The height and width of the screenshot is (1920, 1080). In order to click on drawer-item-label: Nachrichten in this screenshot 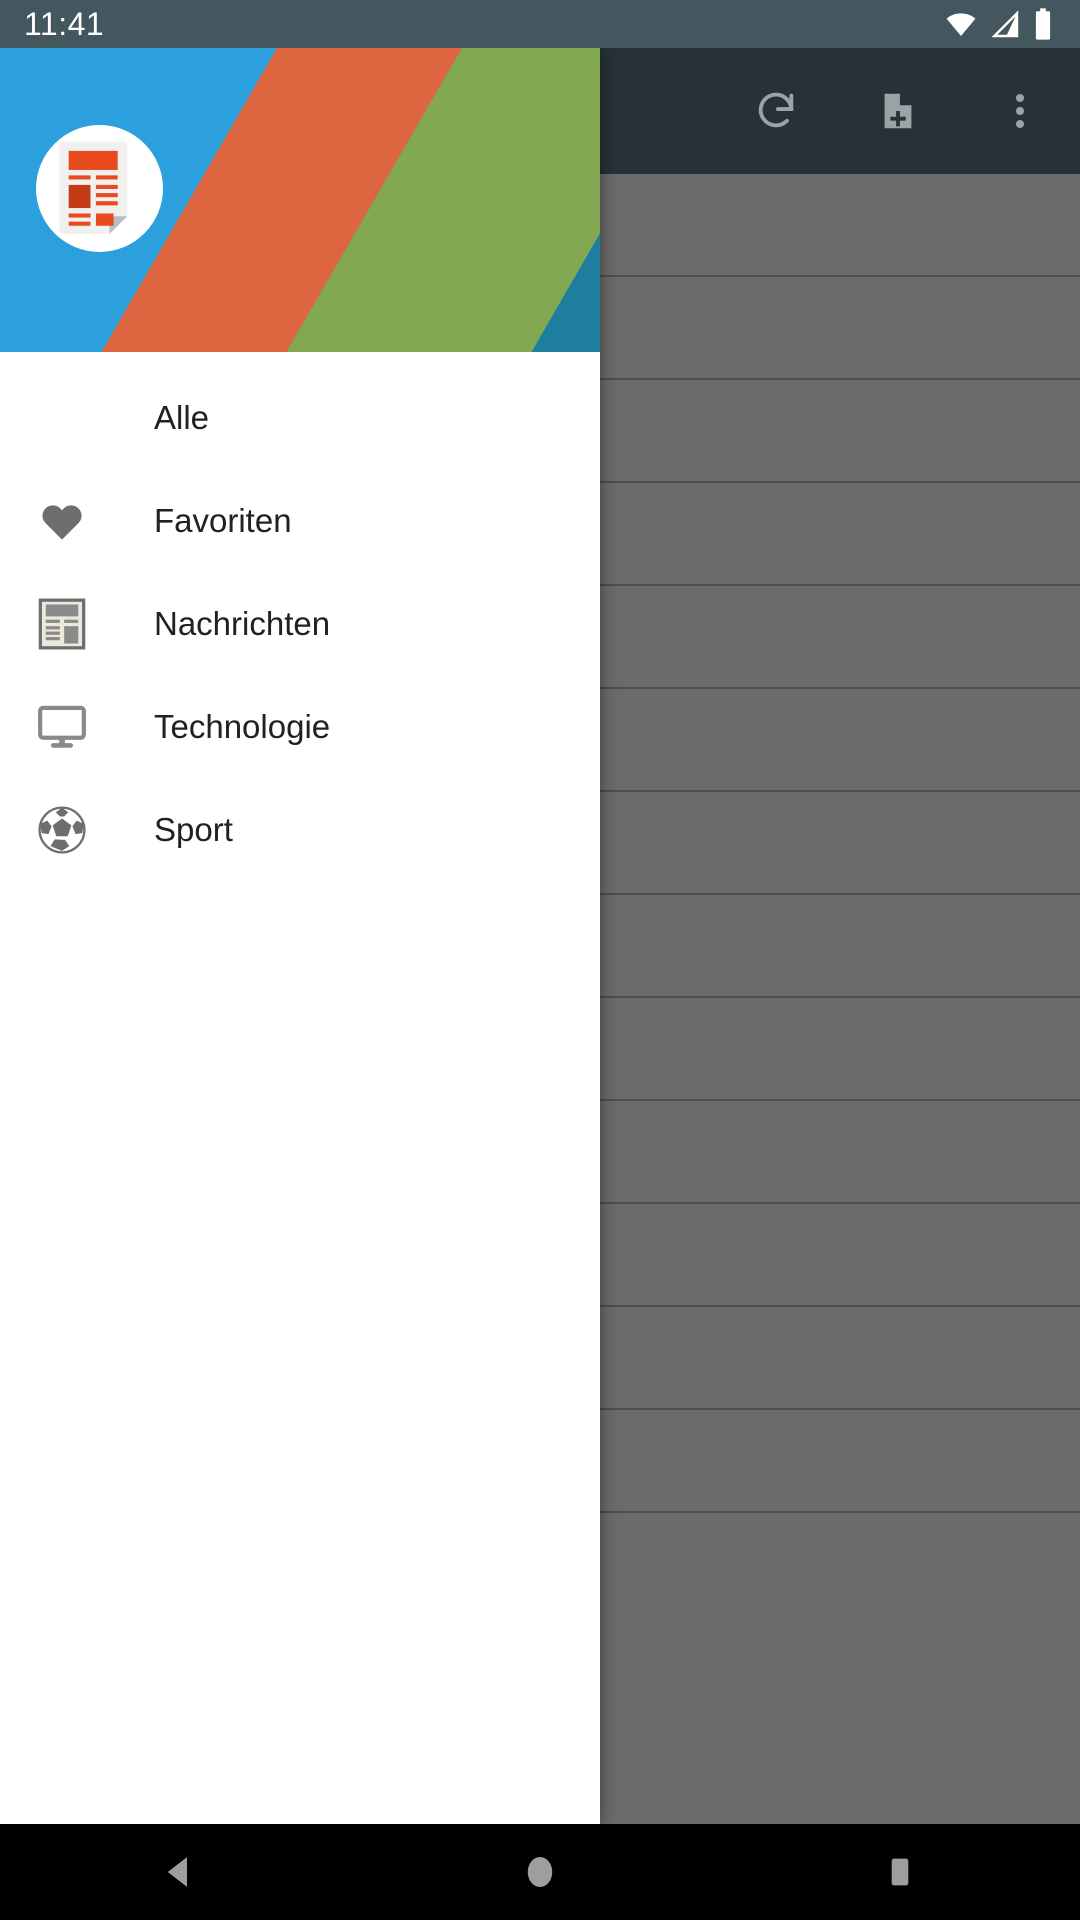, I will do `click(242, 623)`.